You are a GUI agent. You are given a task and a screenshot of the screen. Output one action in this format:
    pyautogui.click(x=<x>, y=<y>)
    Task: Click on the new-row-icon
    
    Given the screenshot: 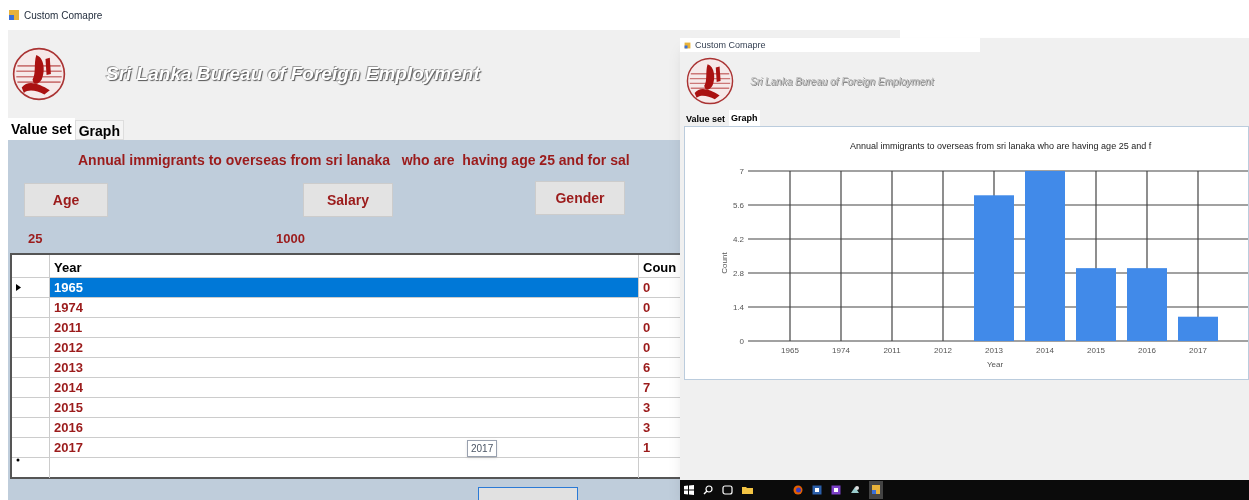 What is the action you would take?
    pyautogui.click(x=18, y=460)
    